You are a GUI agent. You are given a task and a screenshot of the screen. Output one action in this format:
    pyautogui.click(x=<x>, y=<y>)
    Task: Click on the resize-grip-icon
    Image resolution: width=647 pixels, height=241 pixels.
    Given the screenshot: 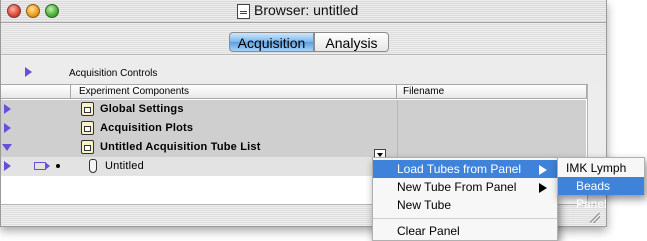 What is the action you would take?
    pyautogui.click(x=595, y=218)
    